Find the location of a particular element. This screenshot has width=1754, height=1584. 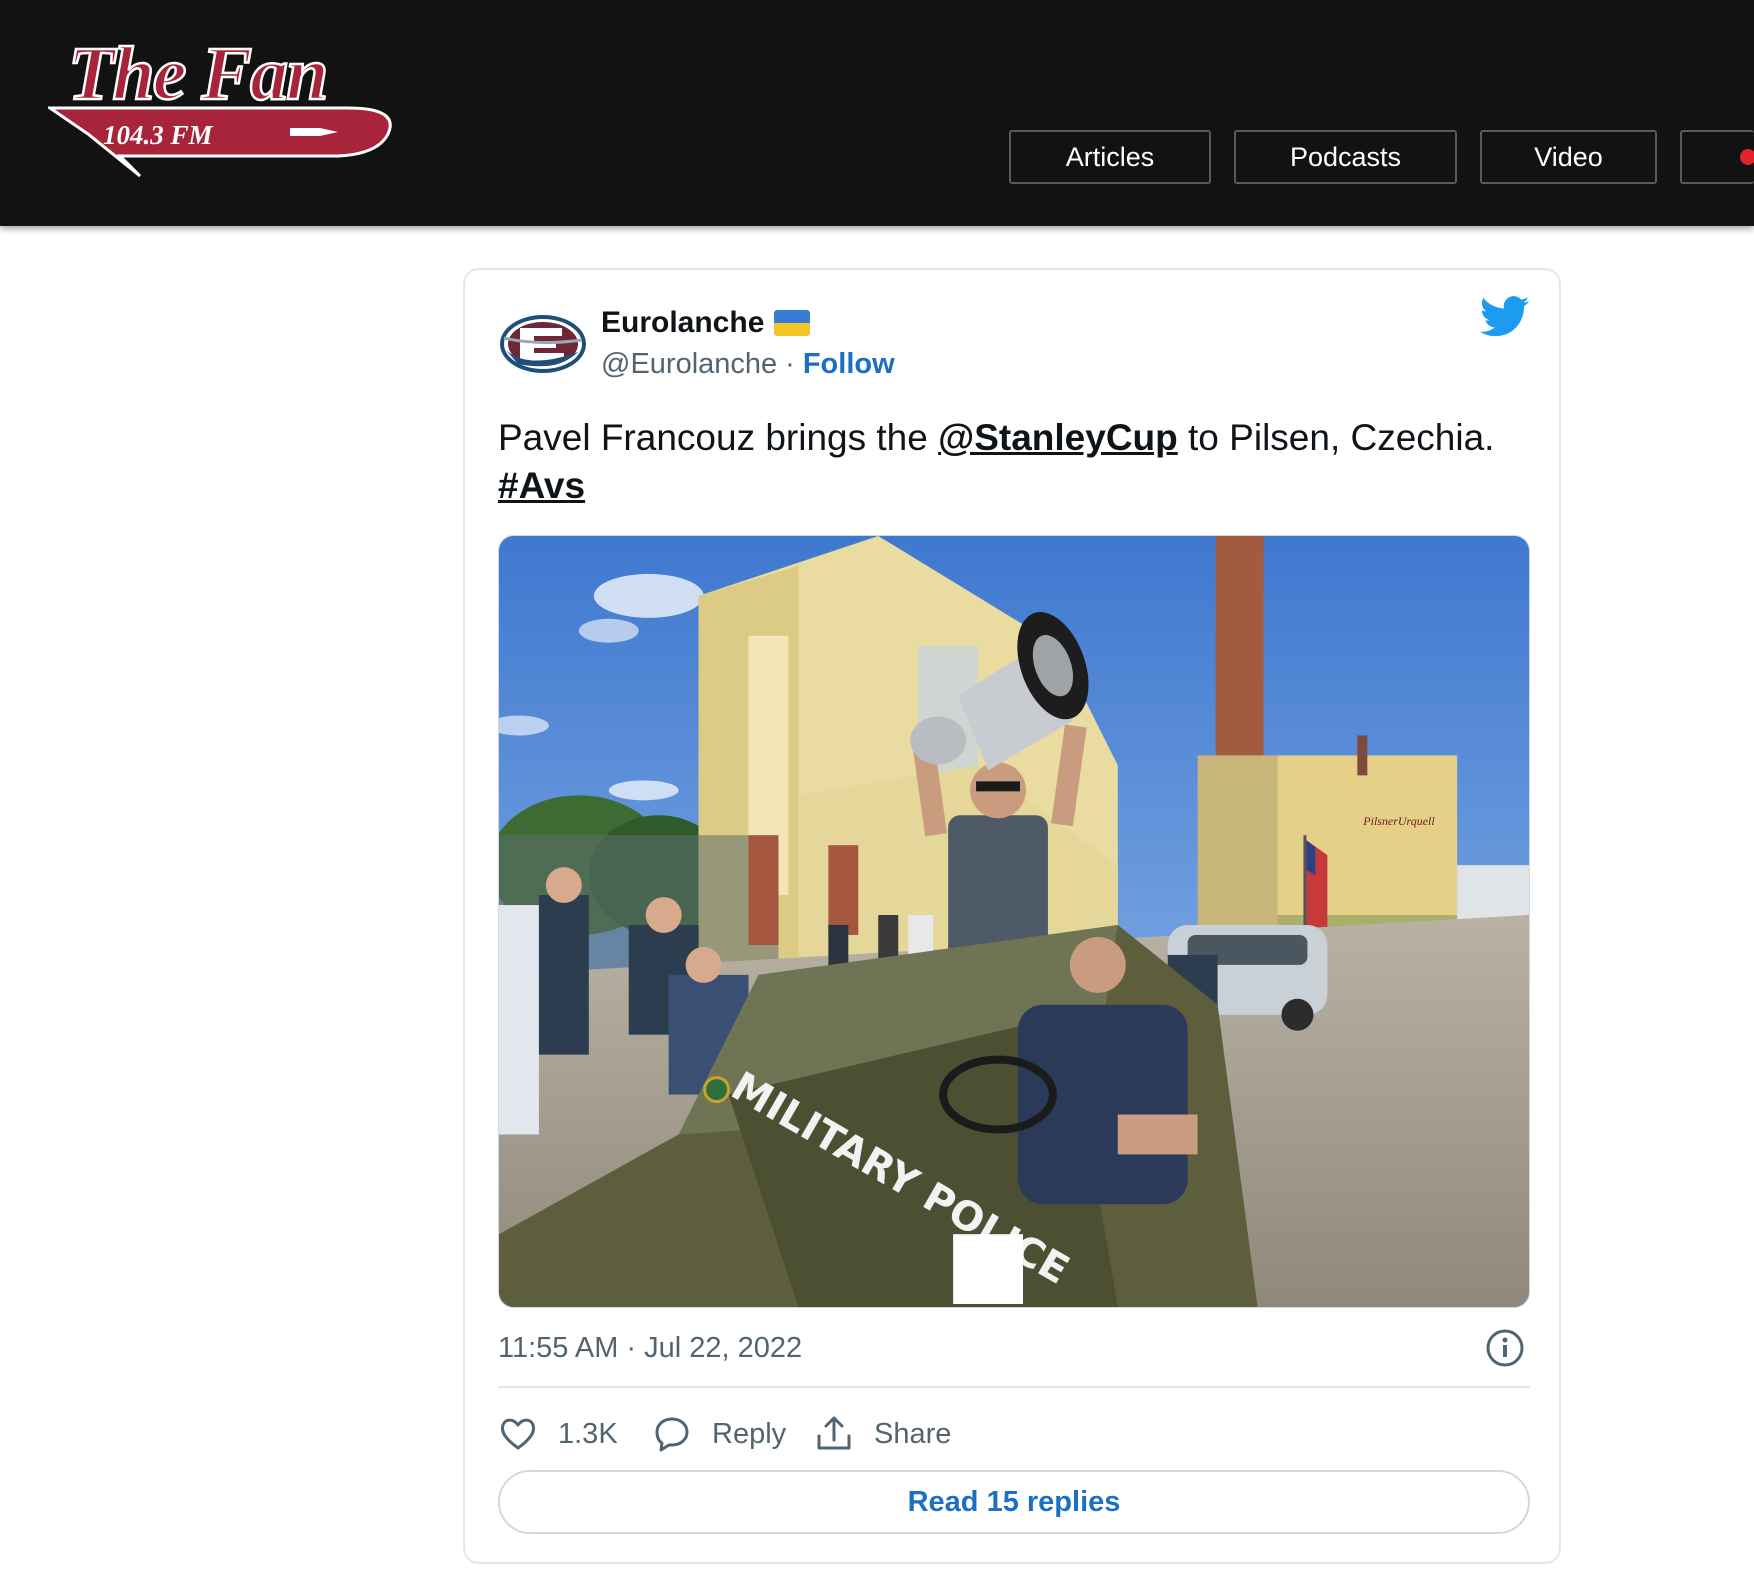

nav-podcasts-button: Podcasts is located at coordinates (1345, 157).